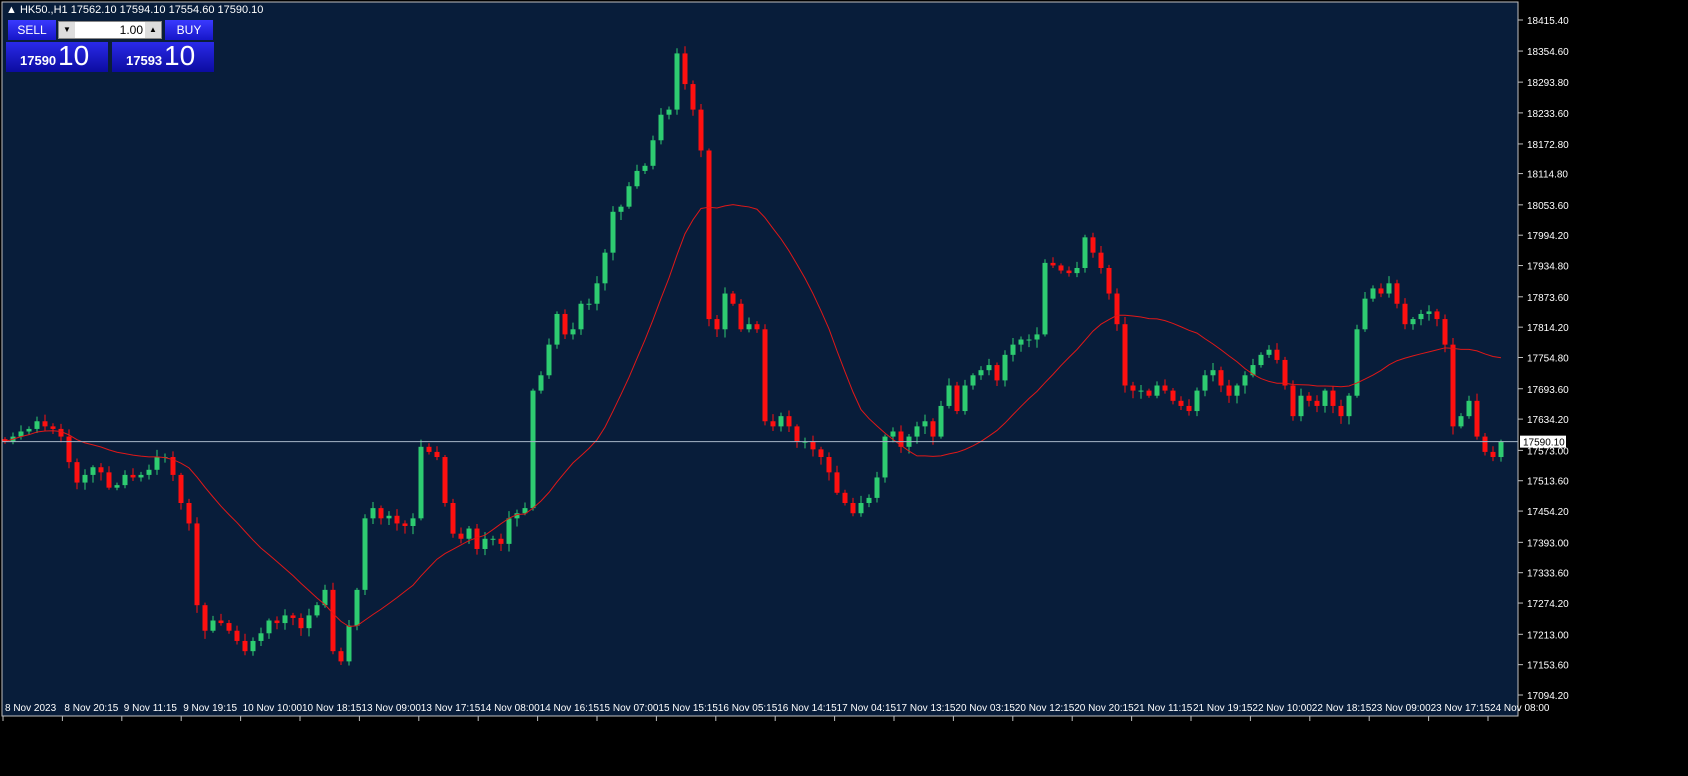 Image resolution: width=1688 pixels, height=776 pixels. I want to click on x-tick-label: 9 Nov 19:15, so click(210, 708).